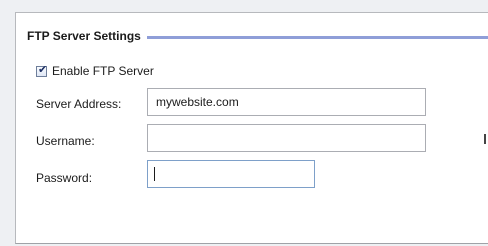  Describe the element at coordinates (65, 141) in the screenshot. I see `username-label: Username:` at that location.